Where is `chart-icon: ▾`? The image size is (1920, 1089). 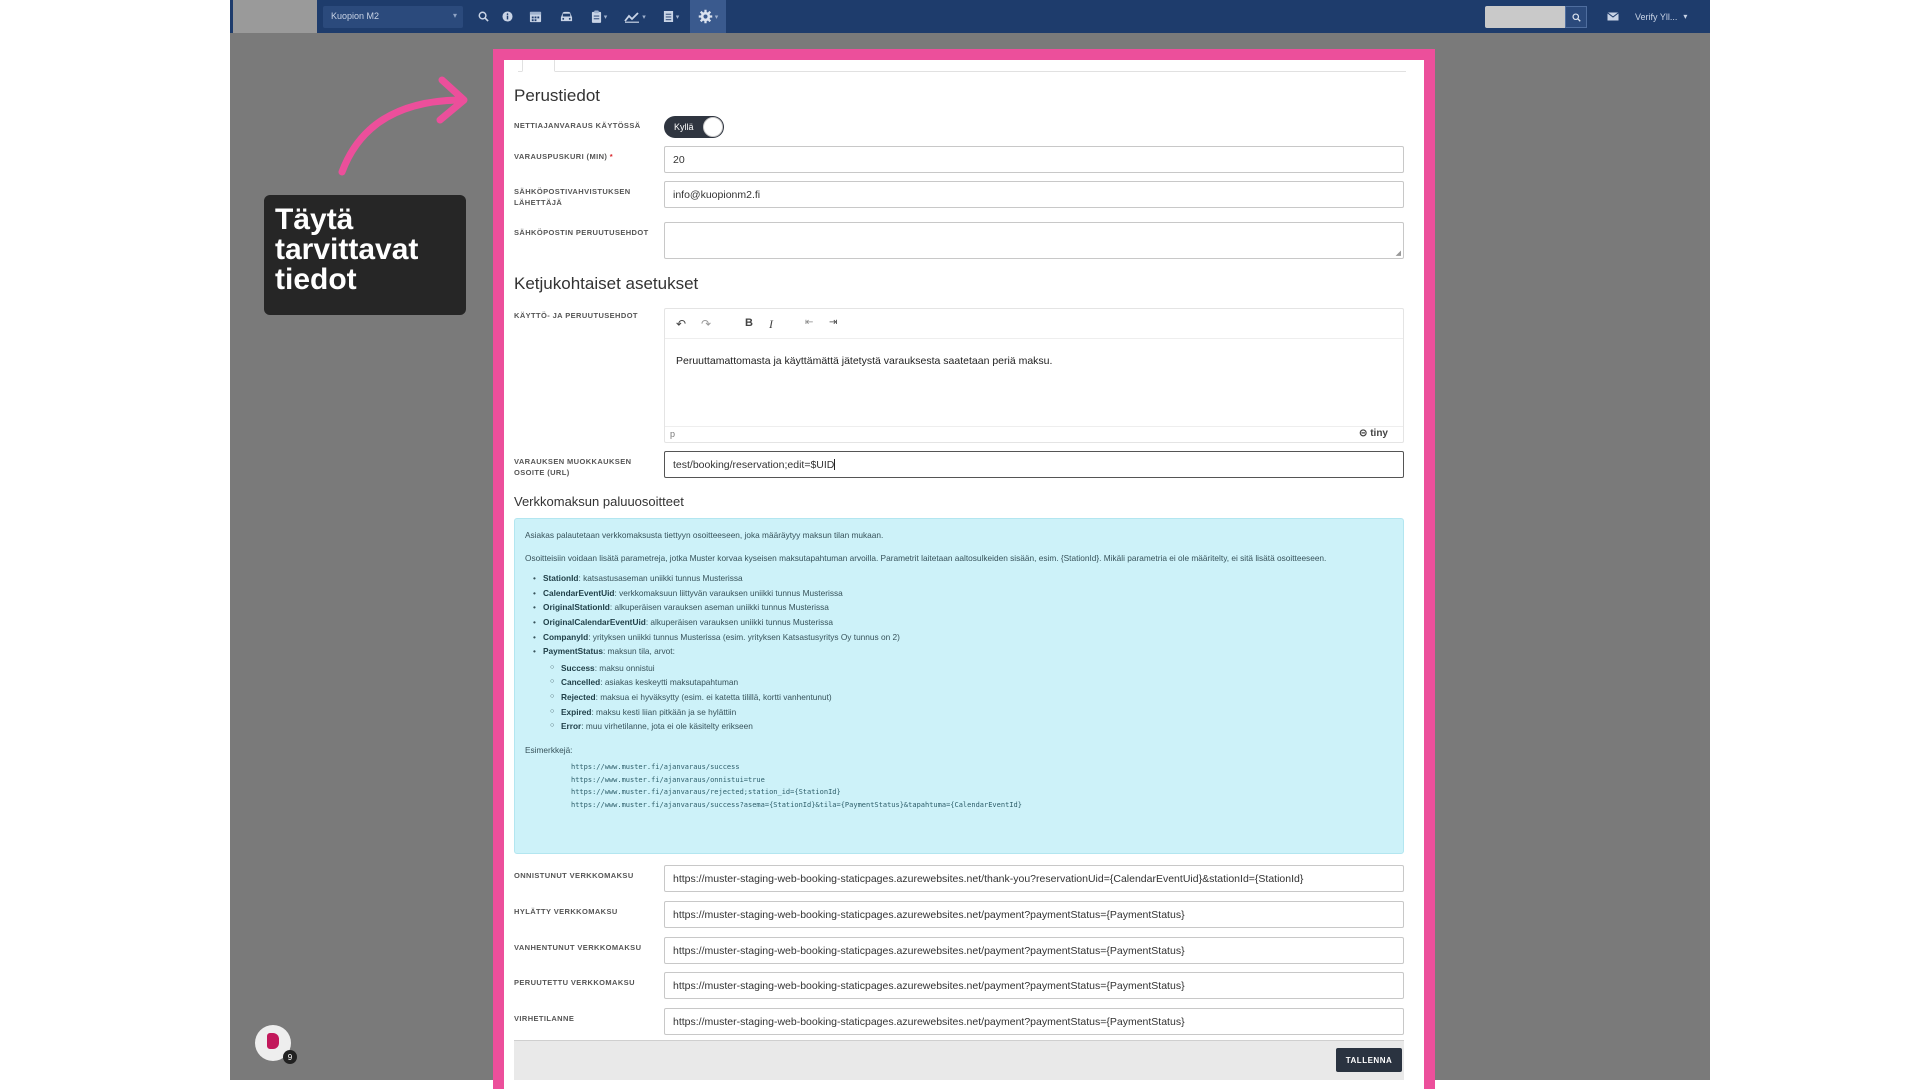 chart-icon: ▾ is located at coordinates (635, 16).